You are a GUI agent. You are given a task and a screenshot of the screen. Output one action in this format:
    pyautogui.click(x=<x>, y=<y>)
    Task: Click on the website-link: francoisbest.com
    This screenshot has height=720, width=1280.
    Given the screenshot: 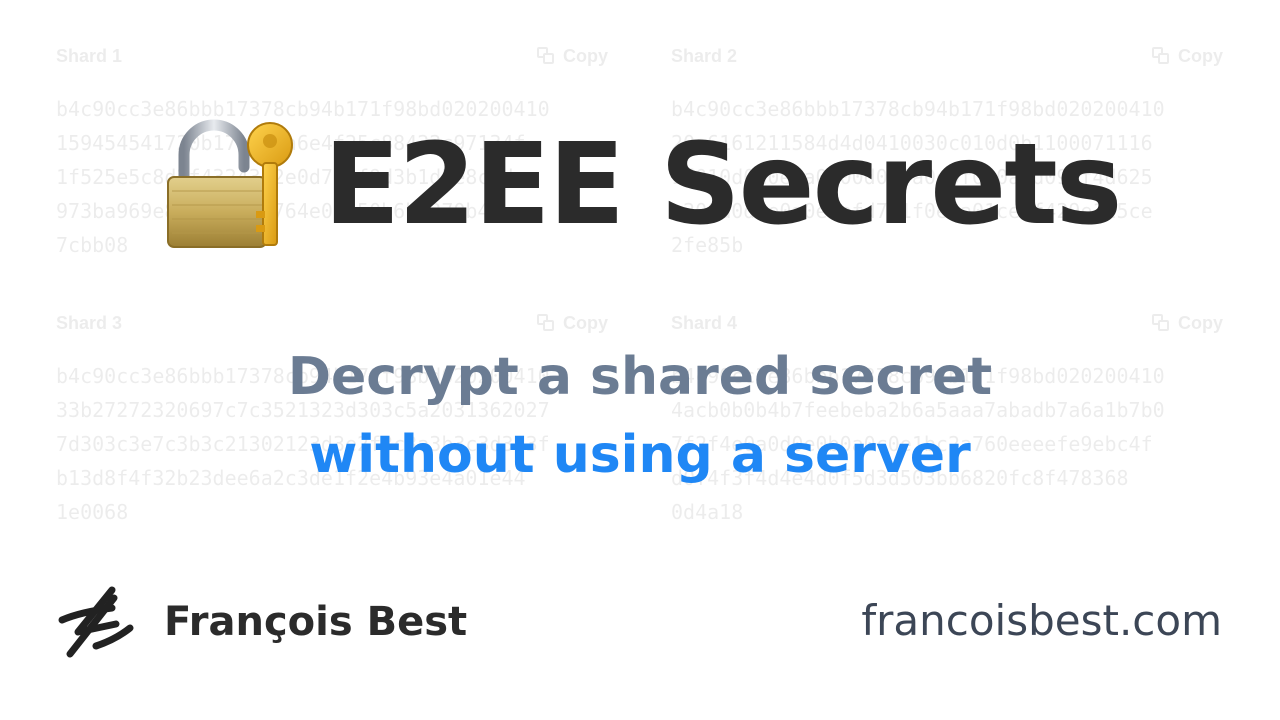 What is the action you would take?
    pyautogui.click(x=1041, y=620)
    